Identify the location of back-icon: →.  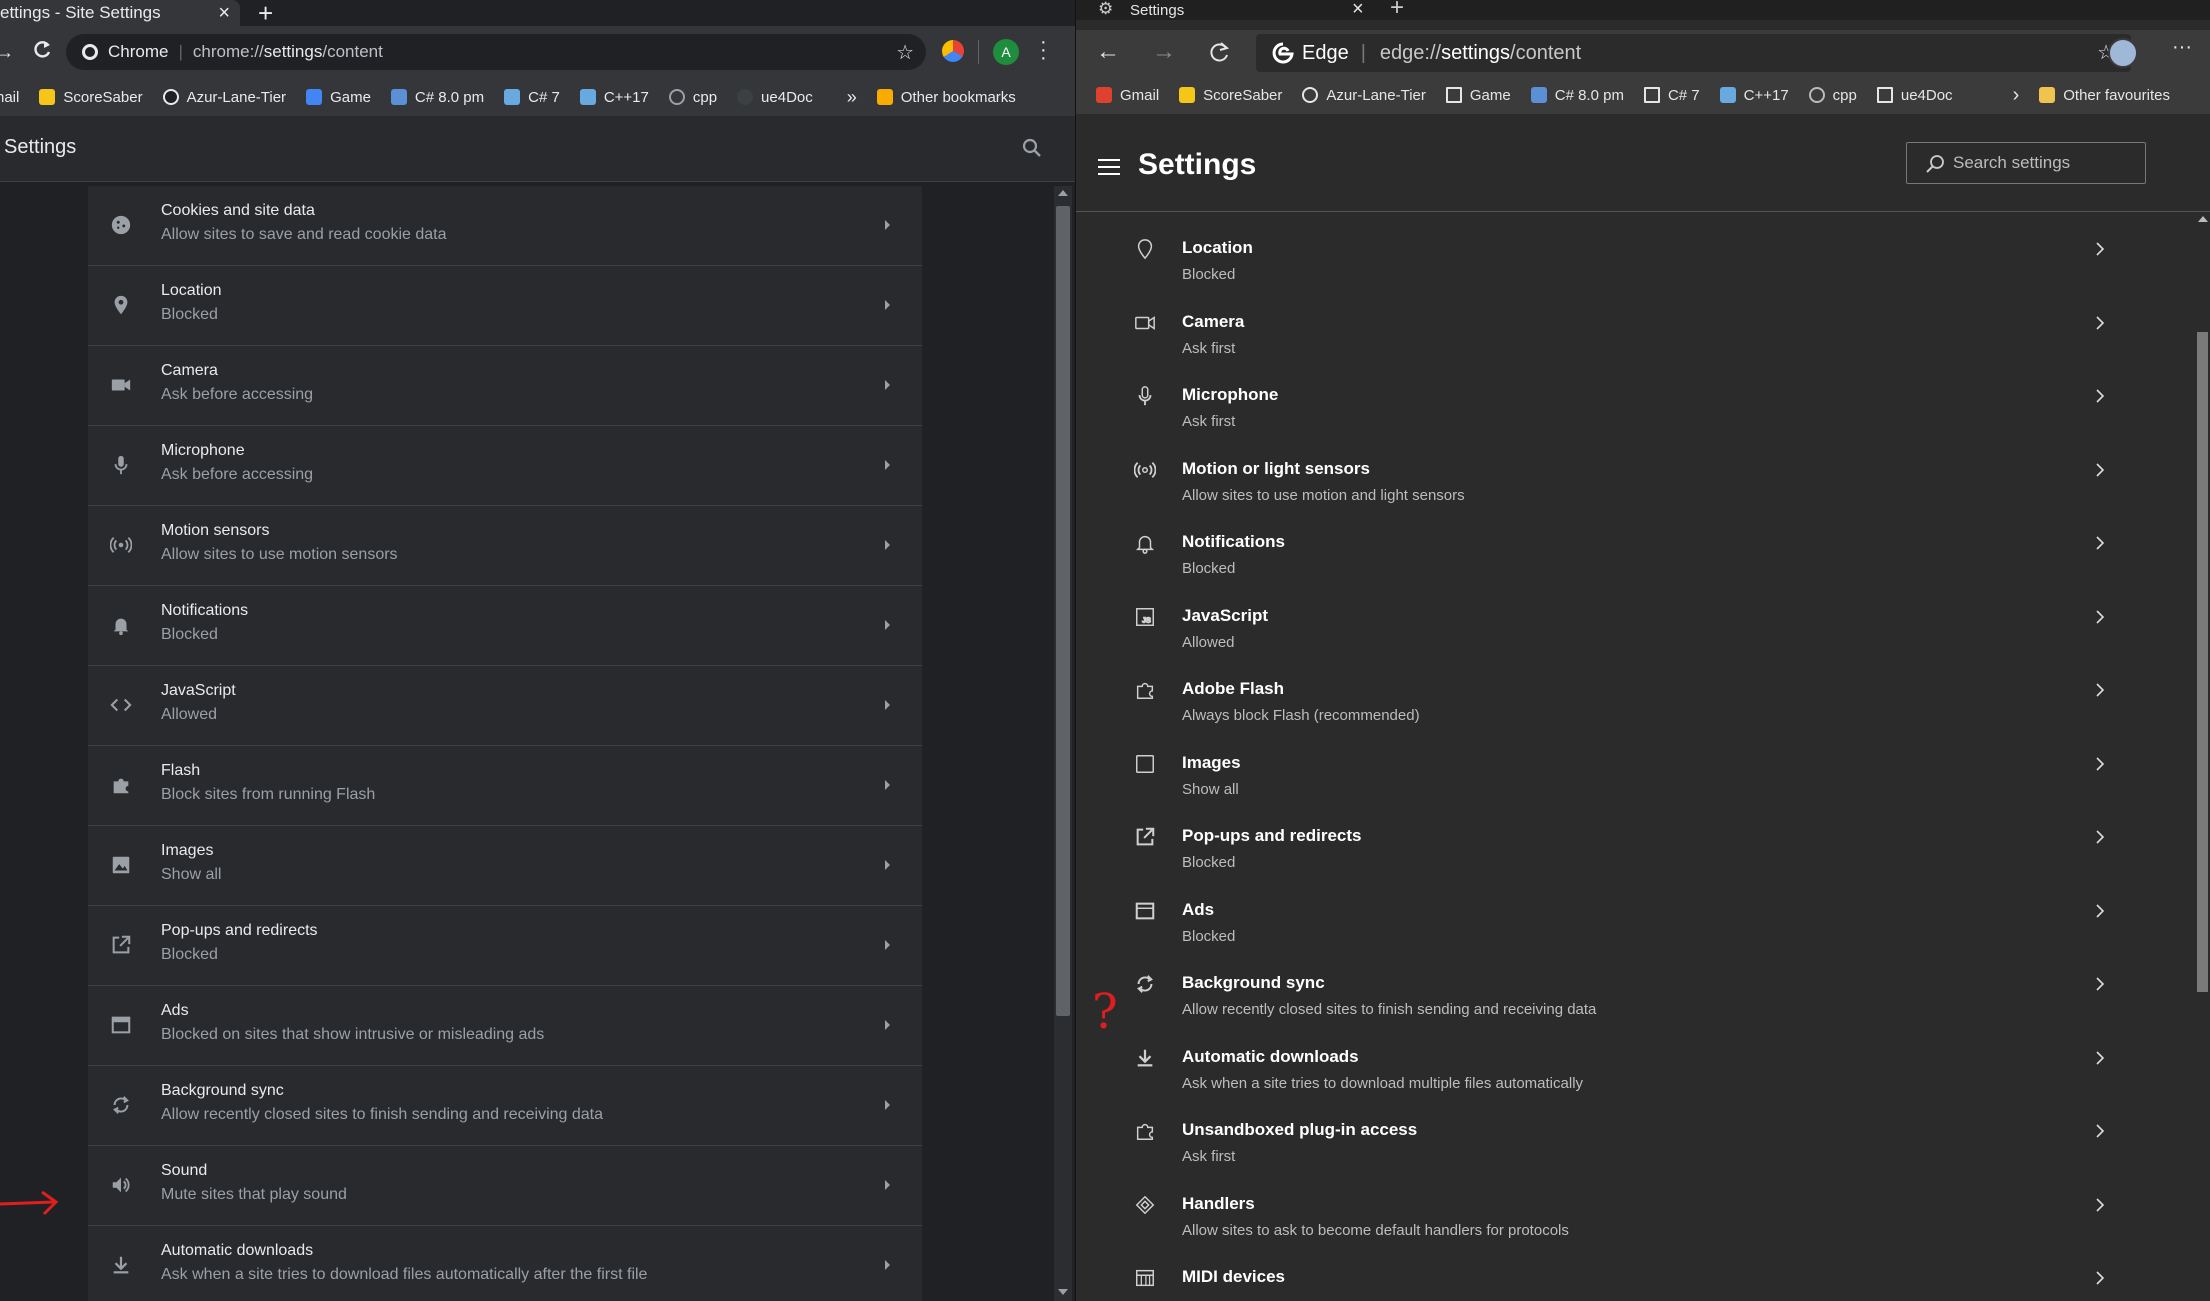
(7, 52).